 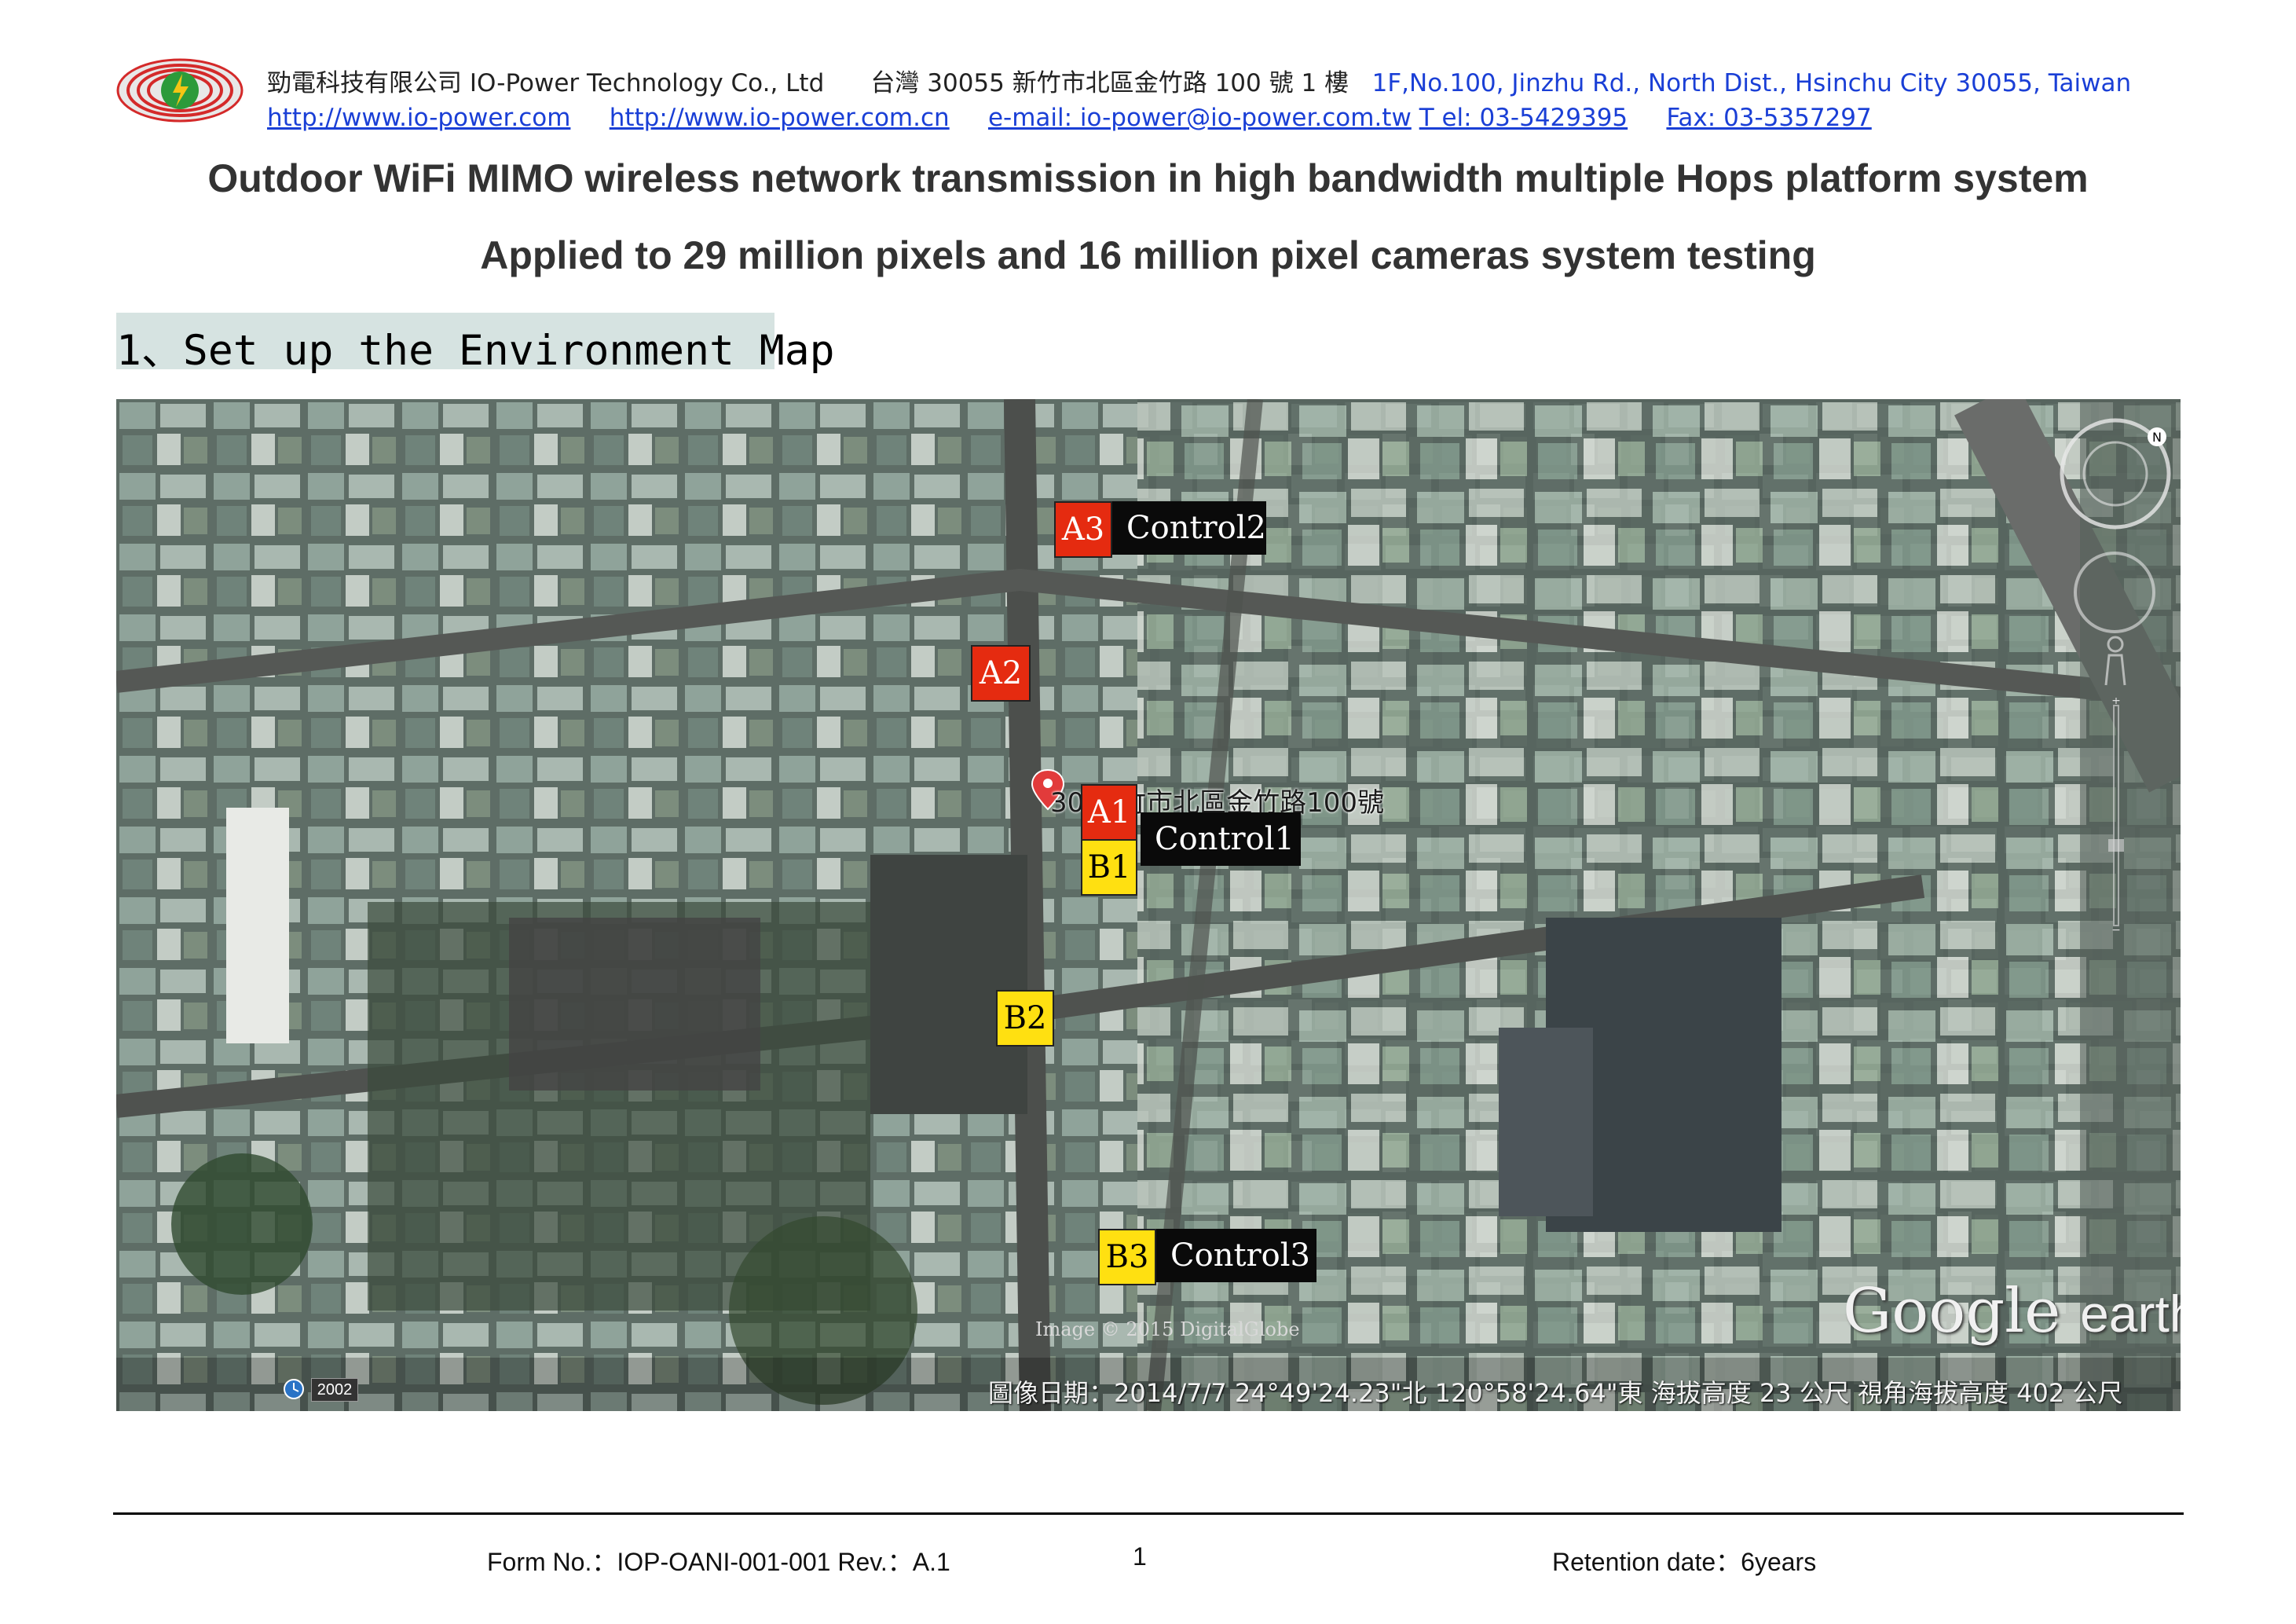 What do you see at coordinates (2130, 1314) in the screenshot?
I see `earth-logo-text: earth` at bounding box center [2130, 1314].